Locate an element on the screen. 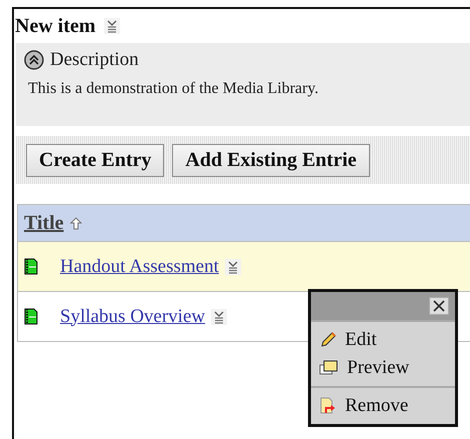 This screenshot has height=439, width=470. page-title: New item is located at coordinates (55, 26).